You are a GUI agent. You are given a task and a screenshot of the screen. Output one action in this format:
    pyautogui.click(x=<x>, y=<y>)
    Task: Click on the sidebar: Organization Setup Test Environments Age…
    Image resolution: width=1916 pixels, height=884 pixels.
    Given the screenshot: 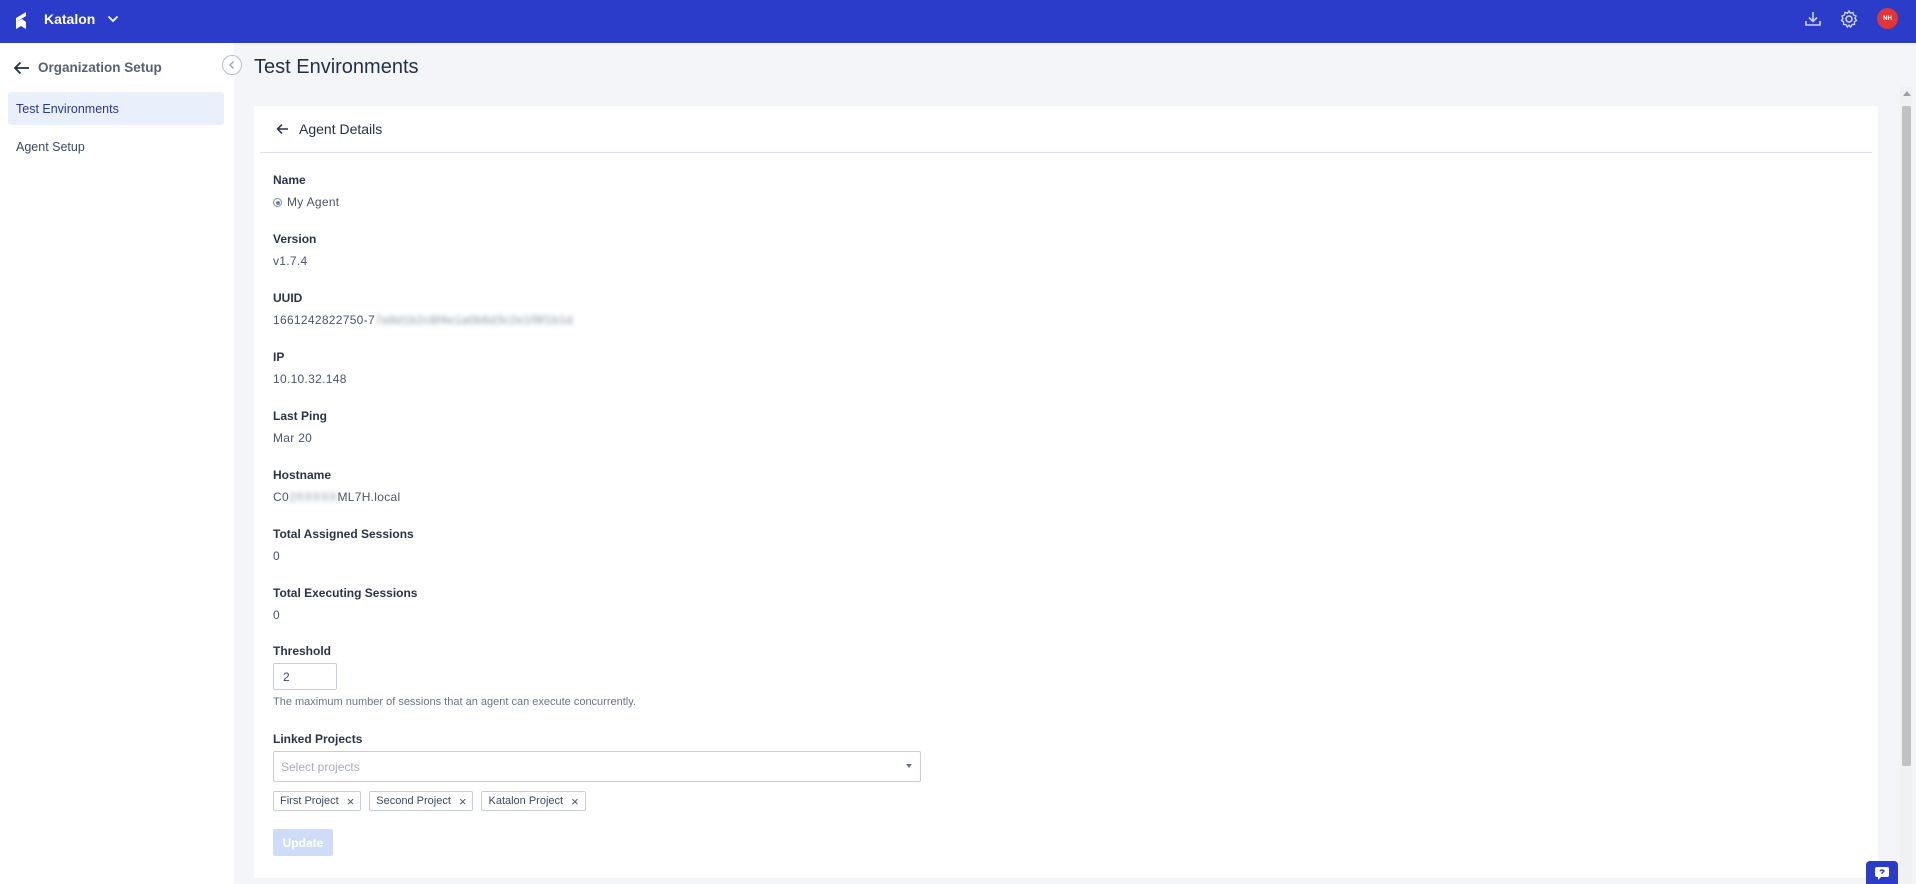 What is the action you would take?
    pyautogui.click(x=117, y=463)
    